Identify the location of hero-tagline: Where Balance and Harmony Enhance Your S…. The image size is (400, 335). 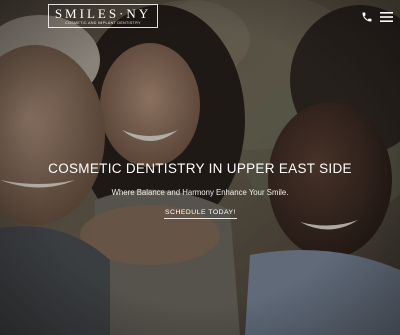
(200, 192).